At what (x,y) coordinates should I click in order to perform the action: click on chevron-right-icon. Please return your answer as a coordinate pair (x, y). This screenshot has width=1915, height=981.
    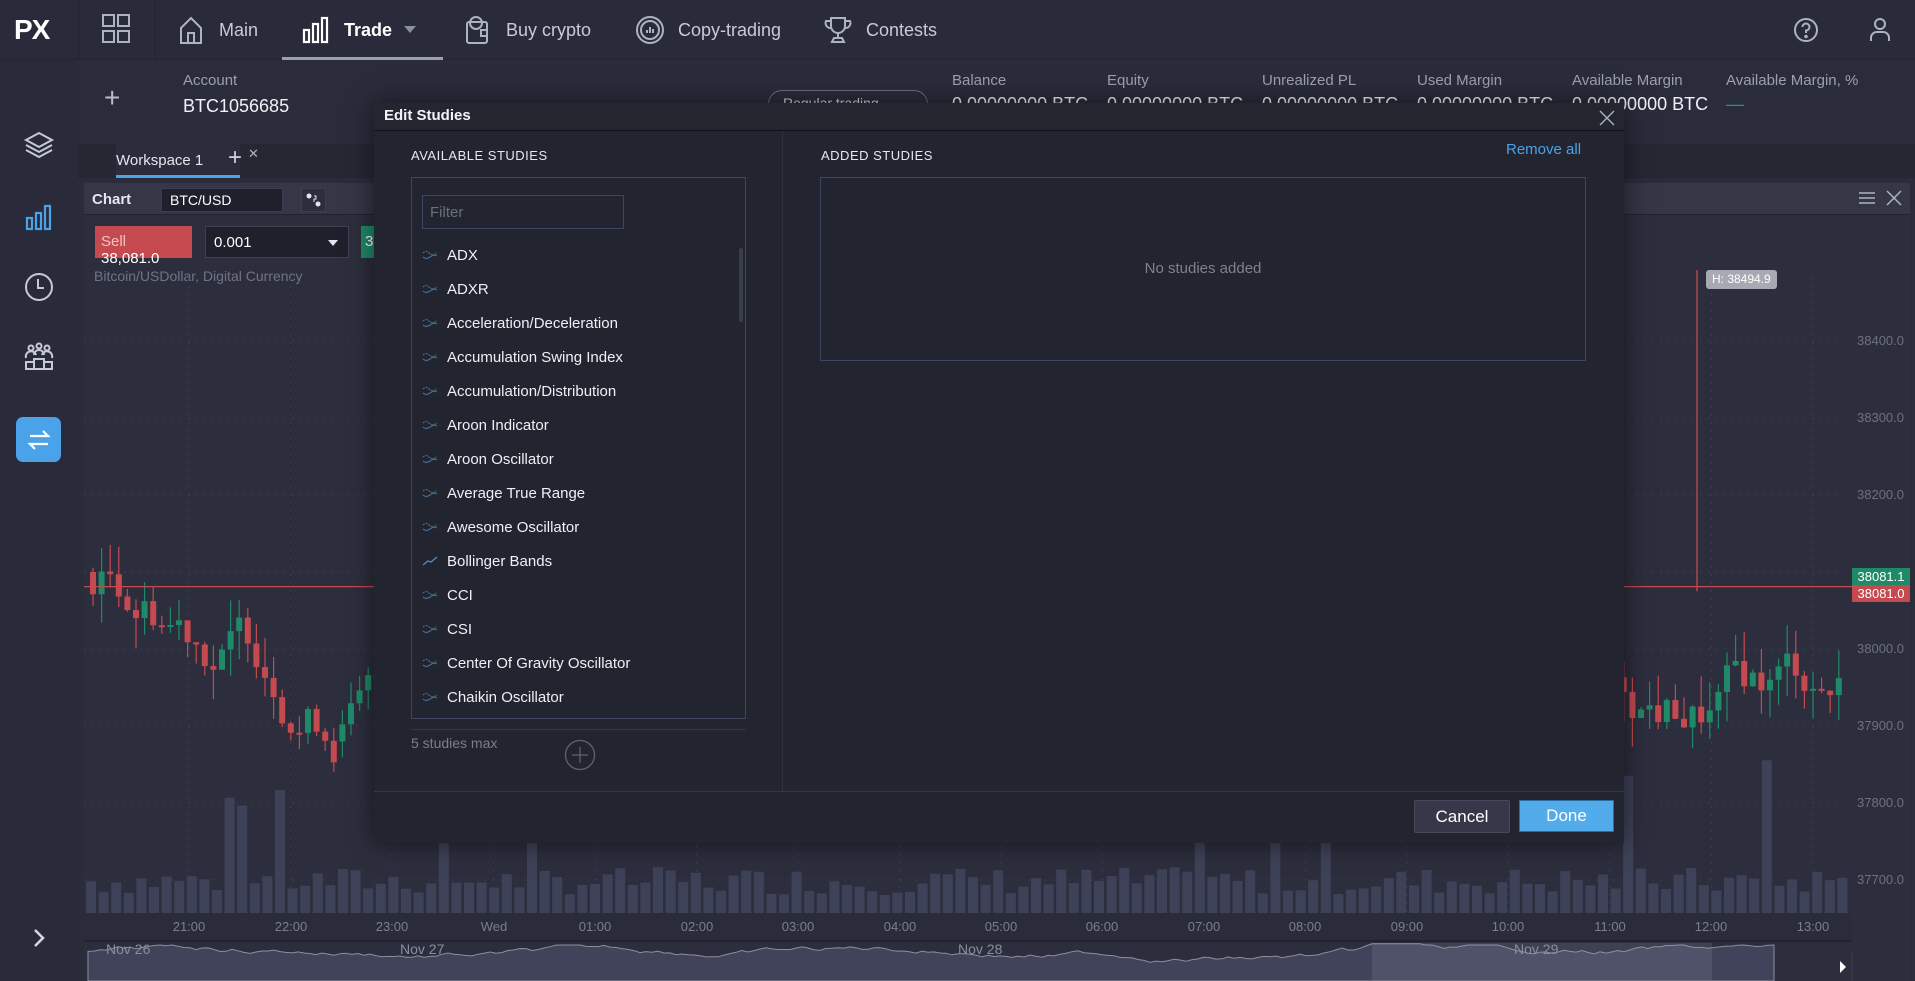
    Looking at the image, I should click on (39, 938).